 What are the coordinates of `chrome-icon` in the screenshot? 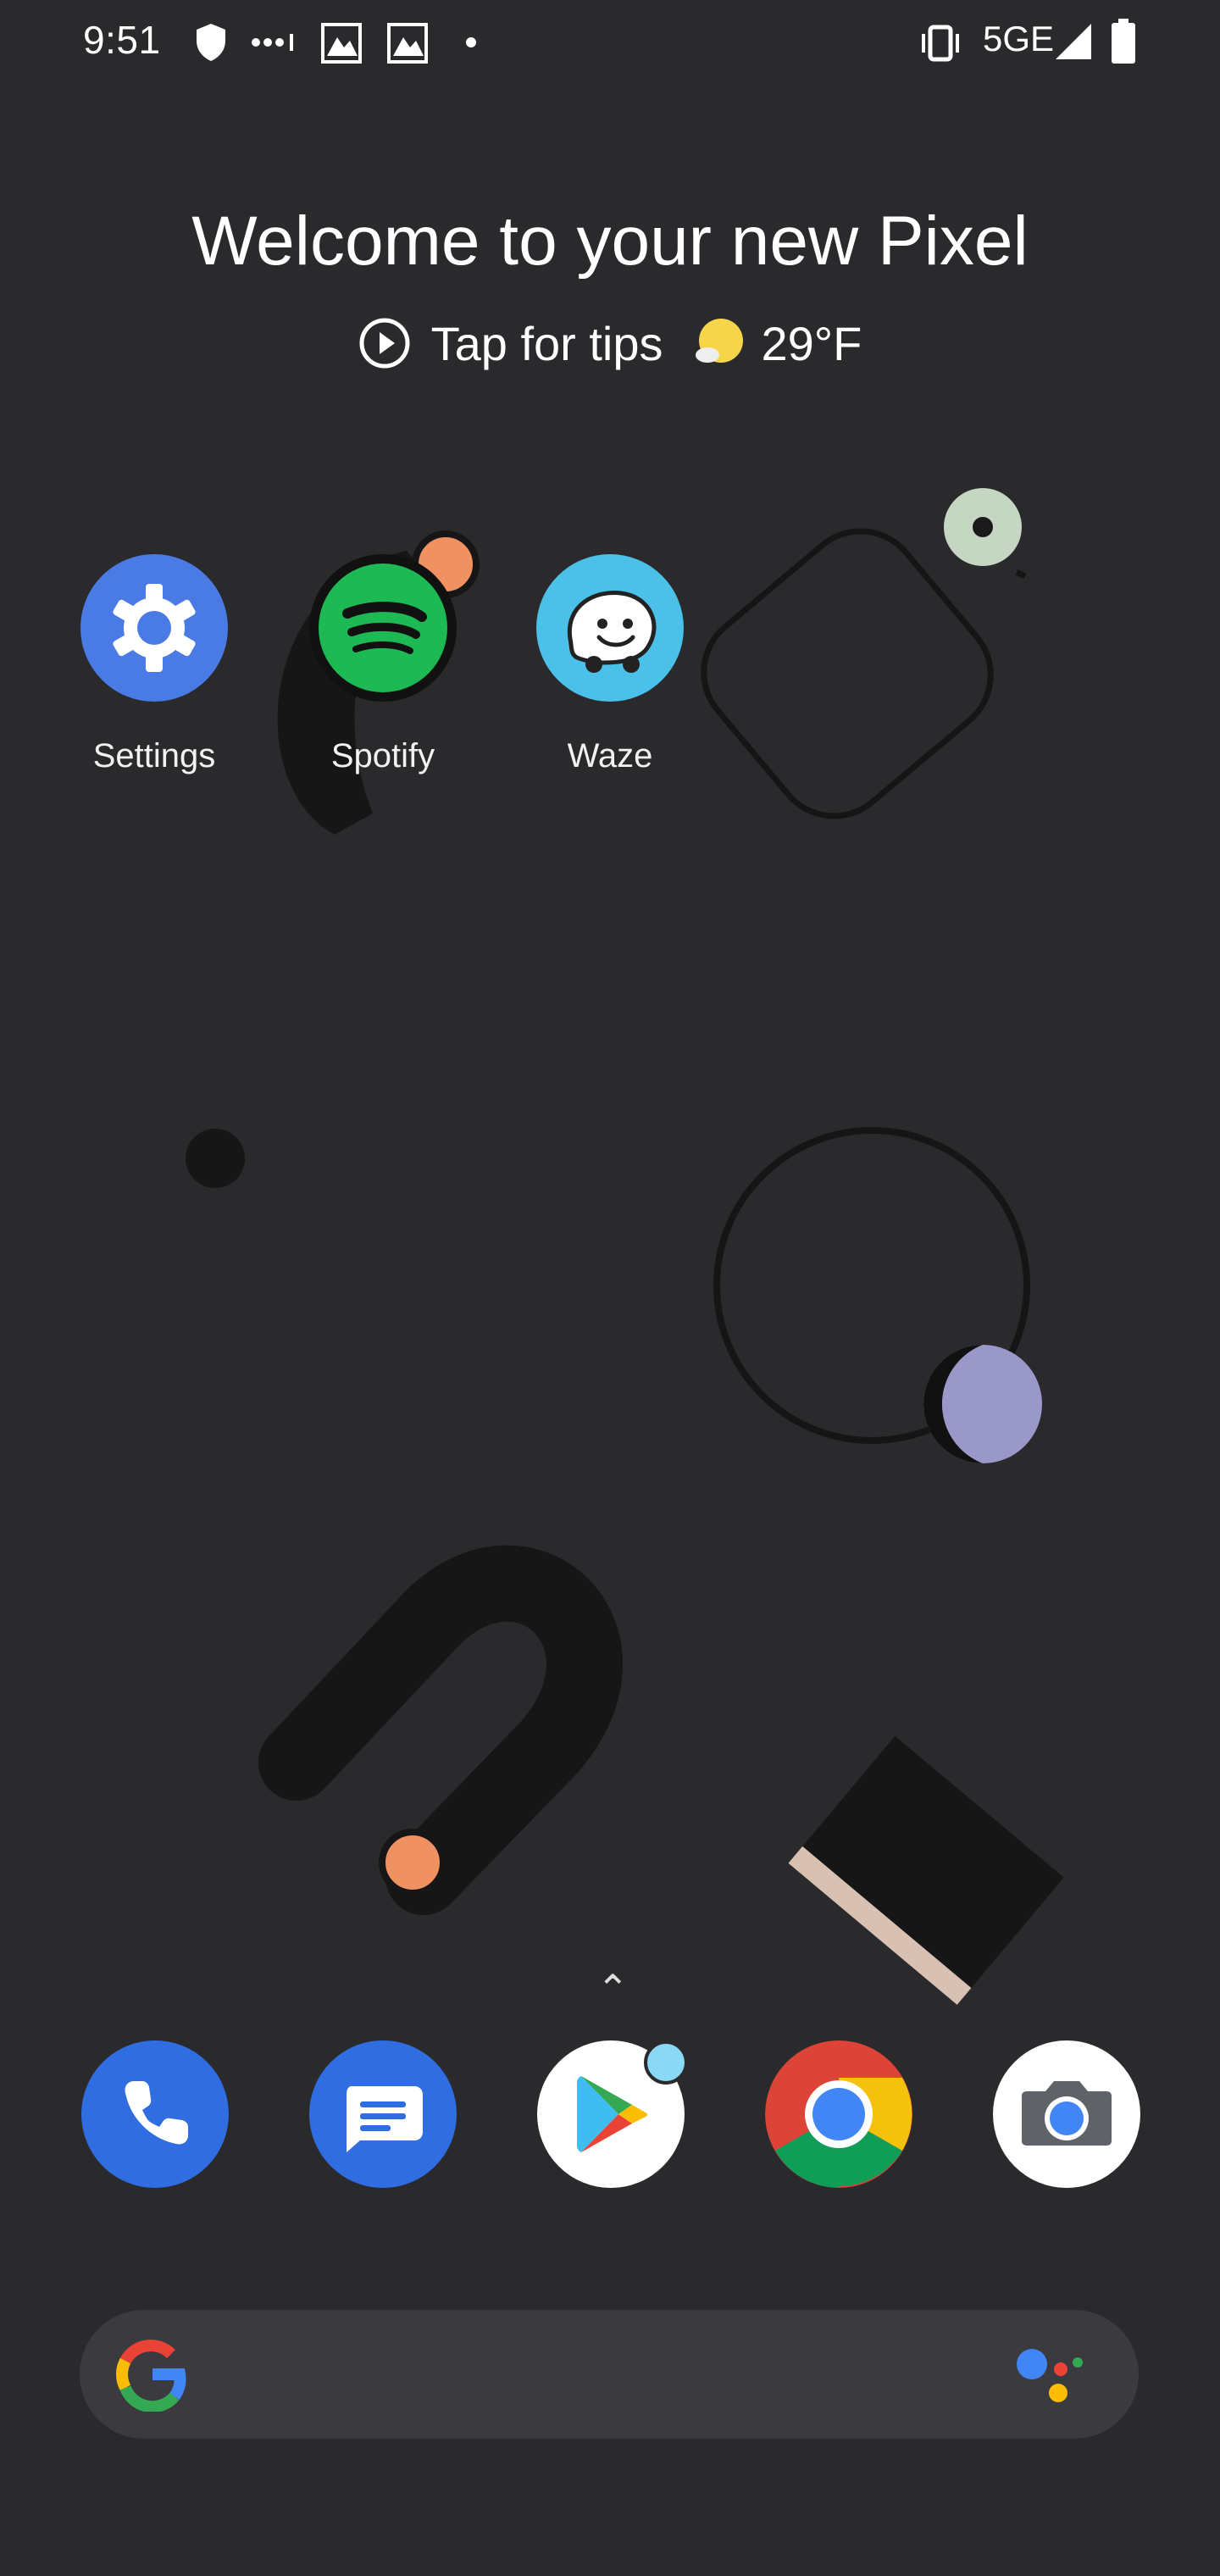 It's located at (838, 2114).